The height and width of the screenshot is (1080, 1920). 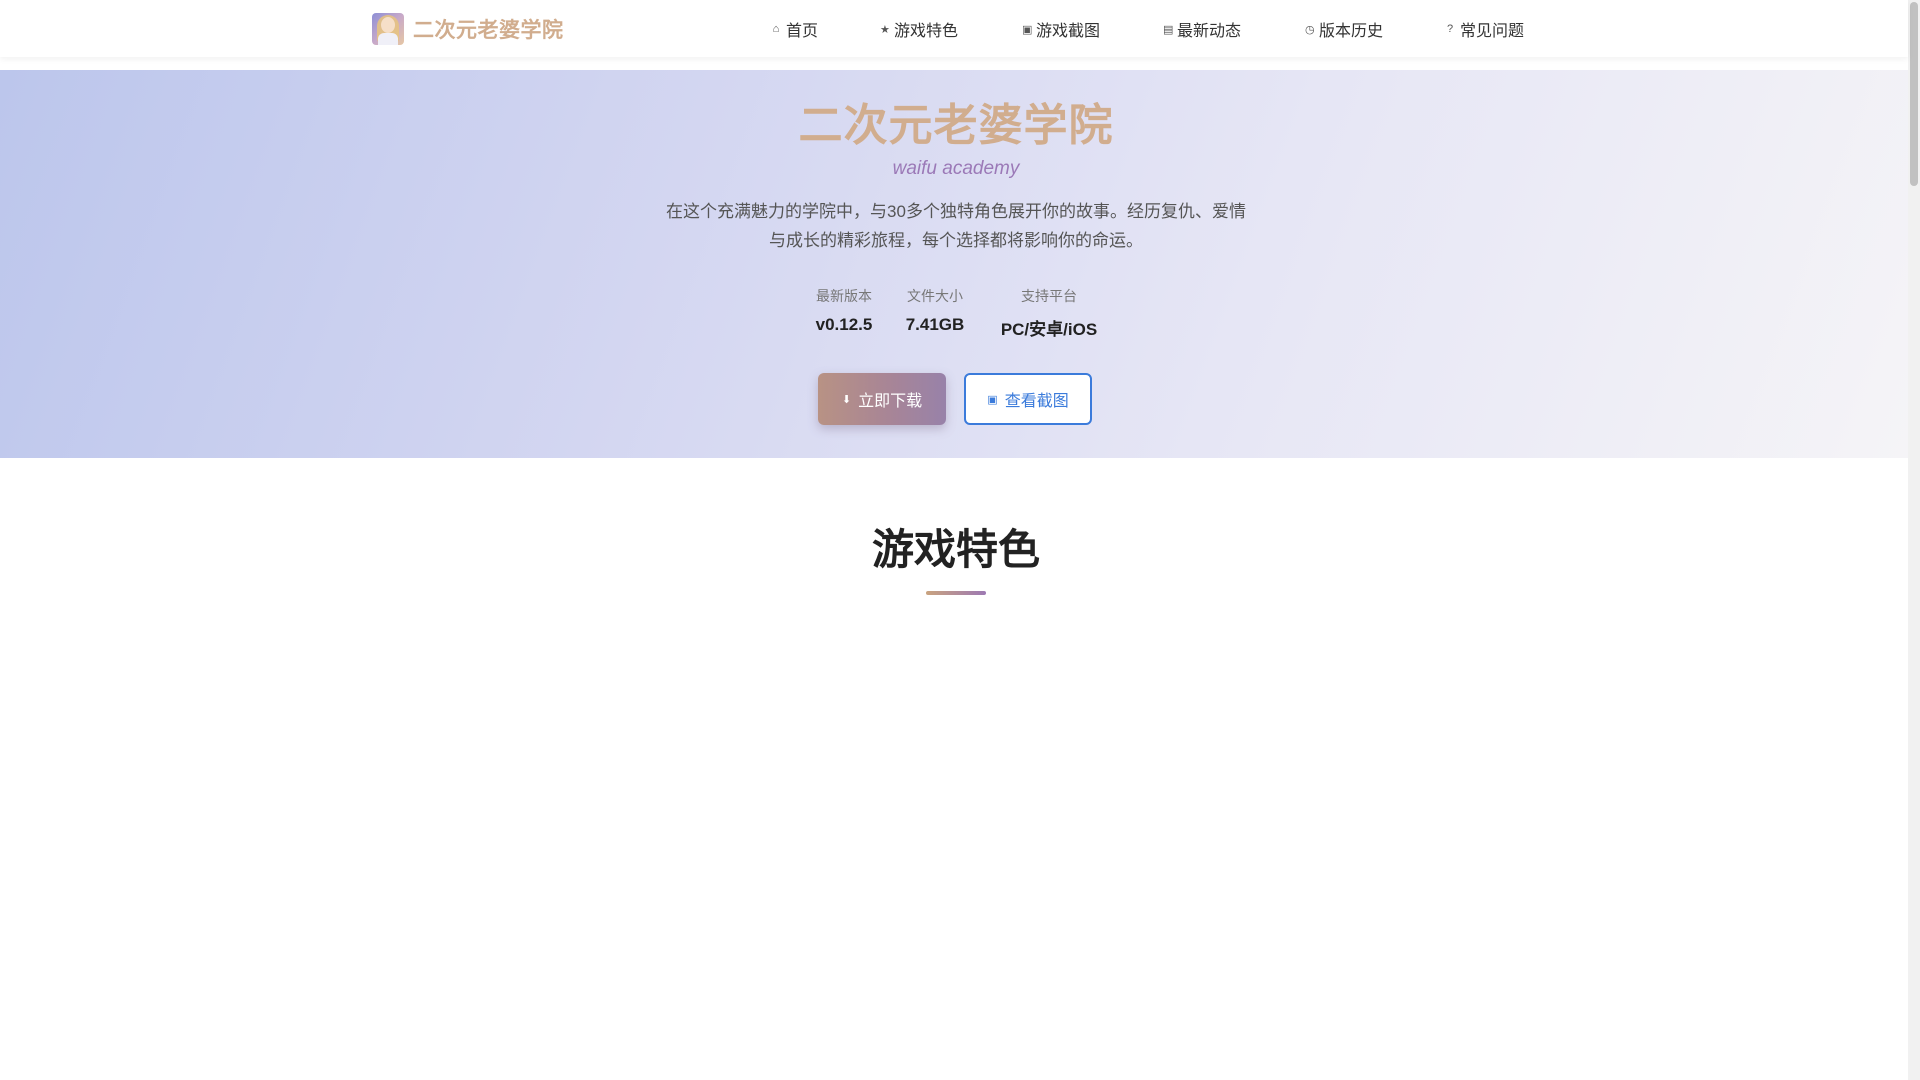 I want to click on stat-platform-value: PC/安卓/iOS, so click(x=1049, y=329).